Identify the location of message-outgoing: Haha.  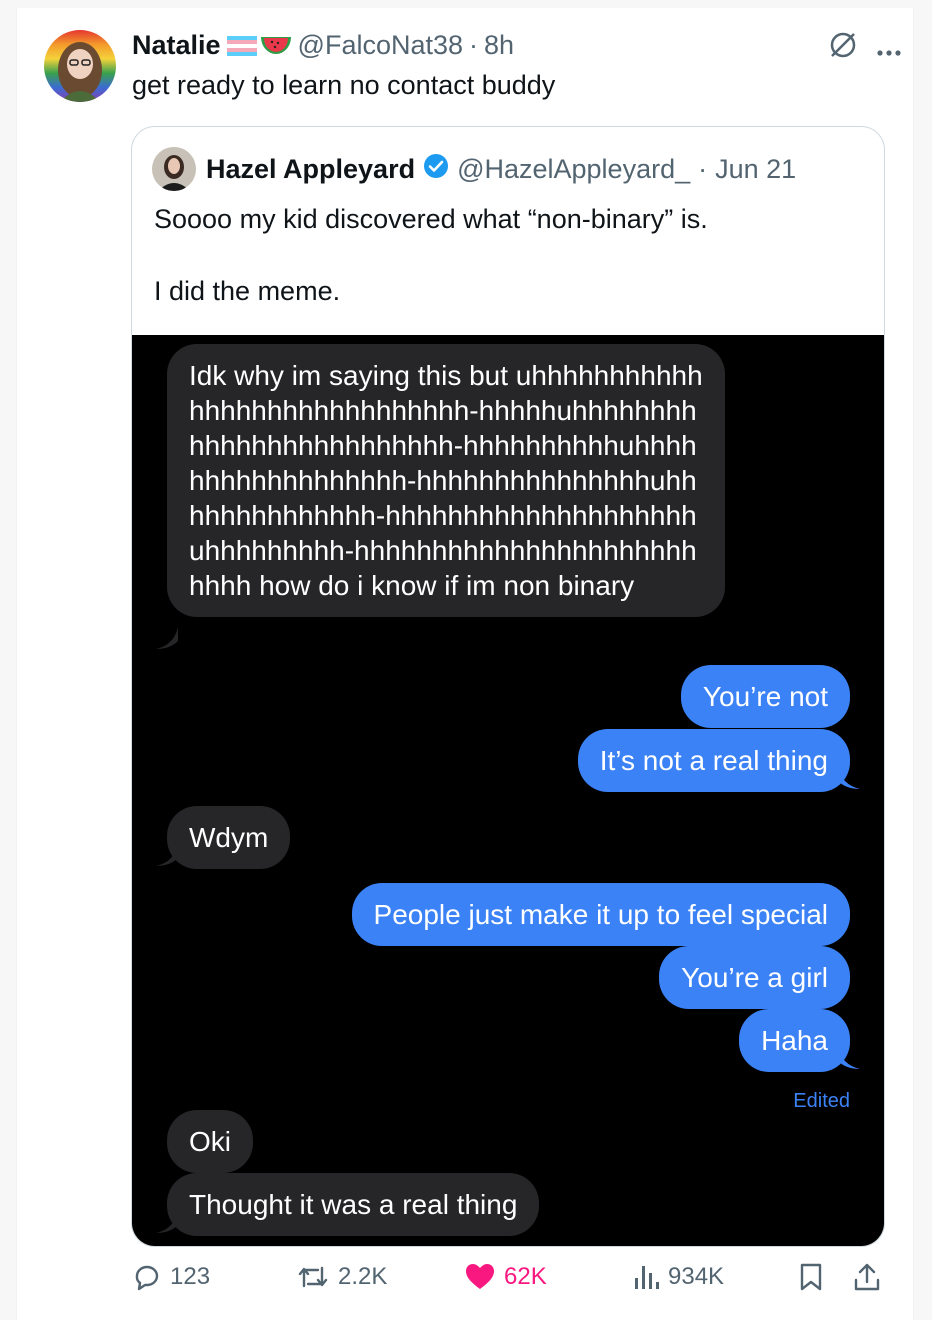
(794, 1040).